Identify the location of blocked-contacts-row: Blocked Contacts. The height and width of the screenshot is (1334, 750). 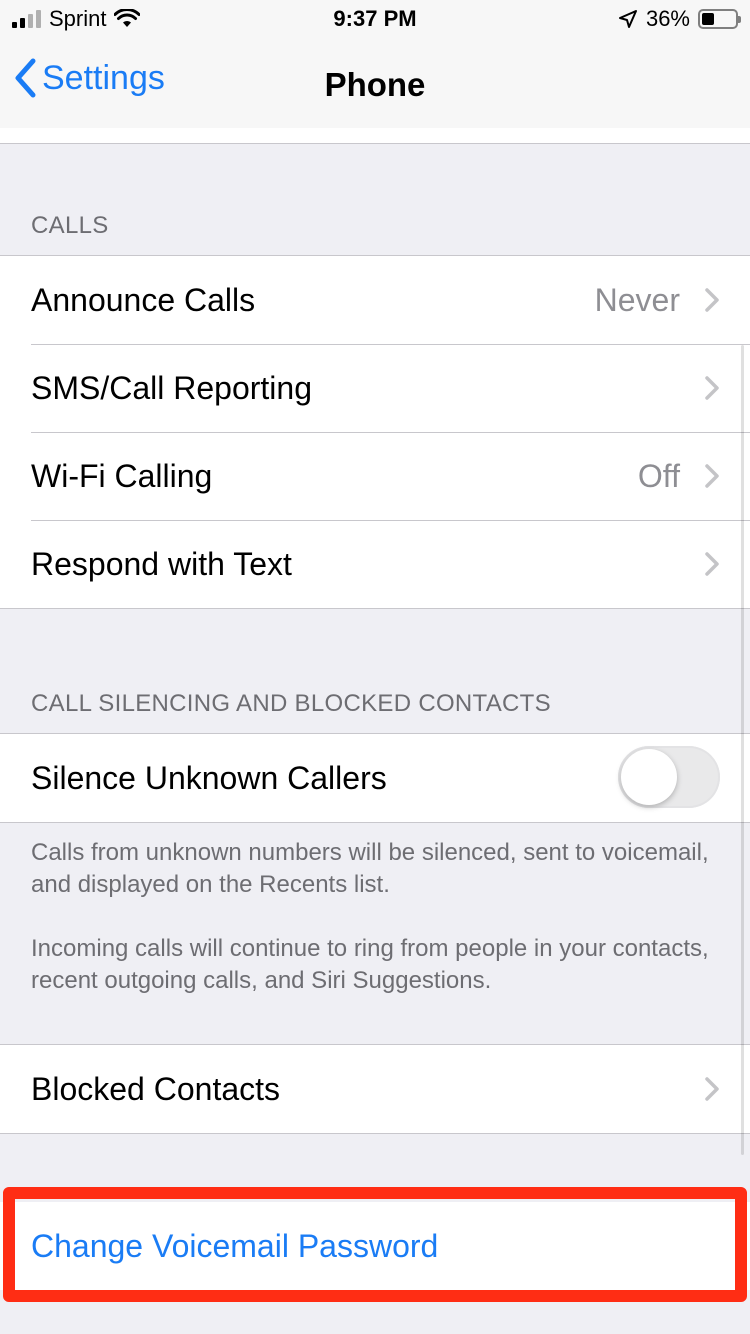
(375, 1089).